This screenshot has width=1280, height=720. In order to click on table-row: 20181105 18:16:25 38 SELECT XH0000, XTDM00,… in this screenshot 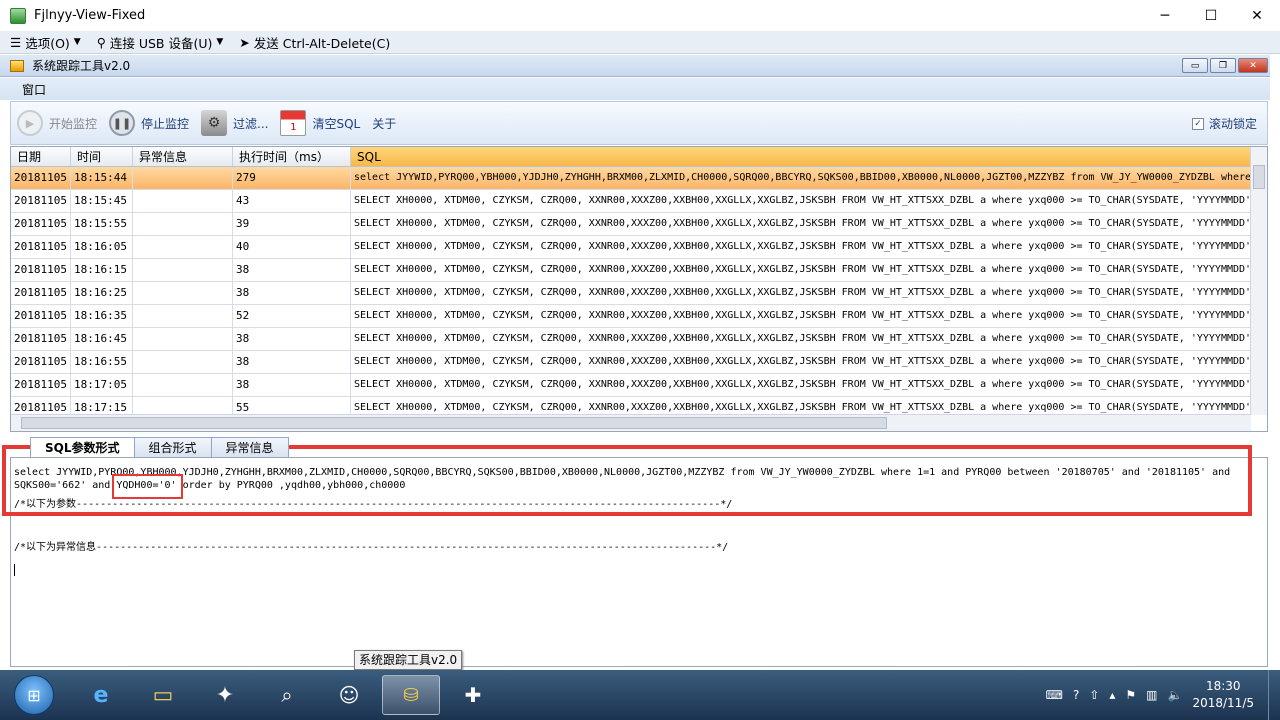, I will do `click(631, 293)`.